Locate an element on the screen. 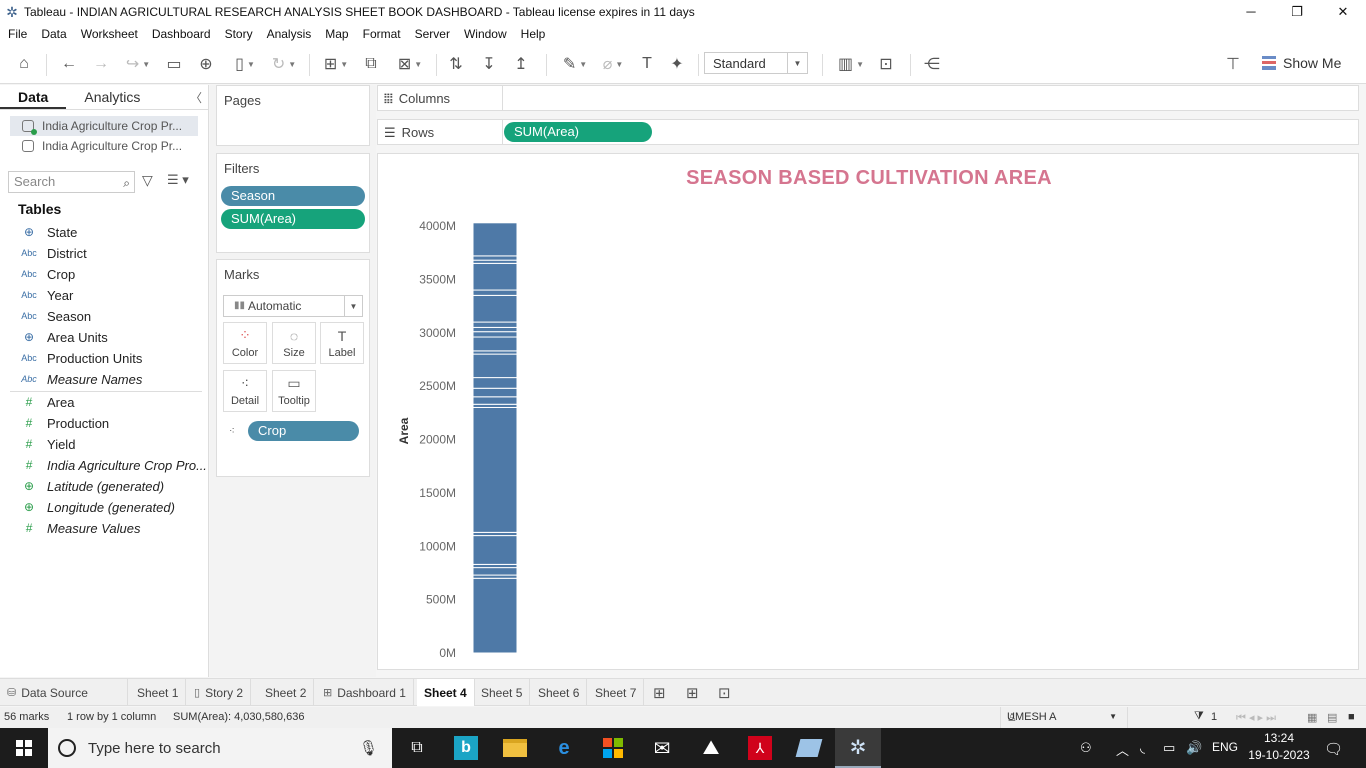  undo-icon: ← is located at coordinates (69, 64).